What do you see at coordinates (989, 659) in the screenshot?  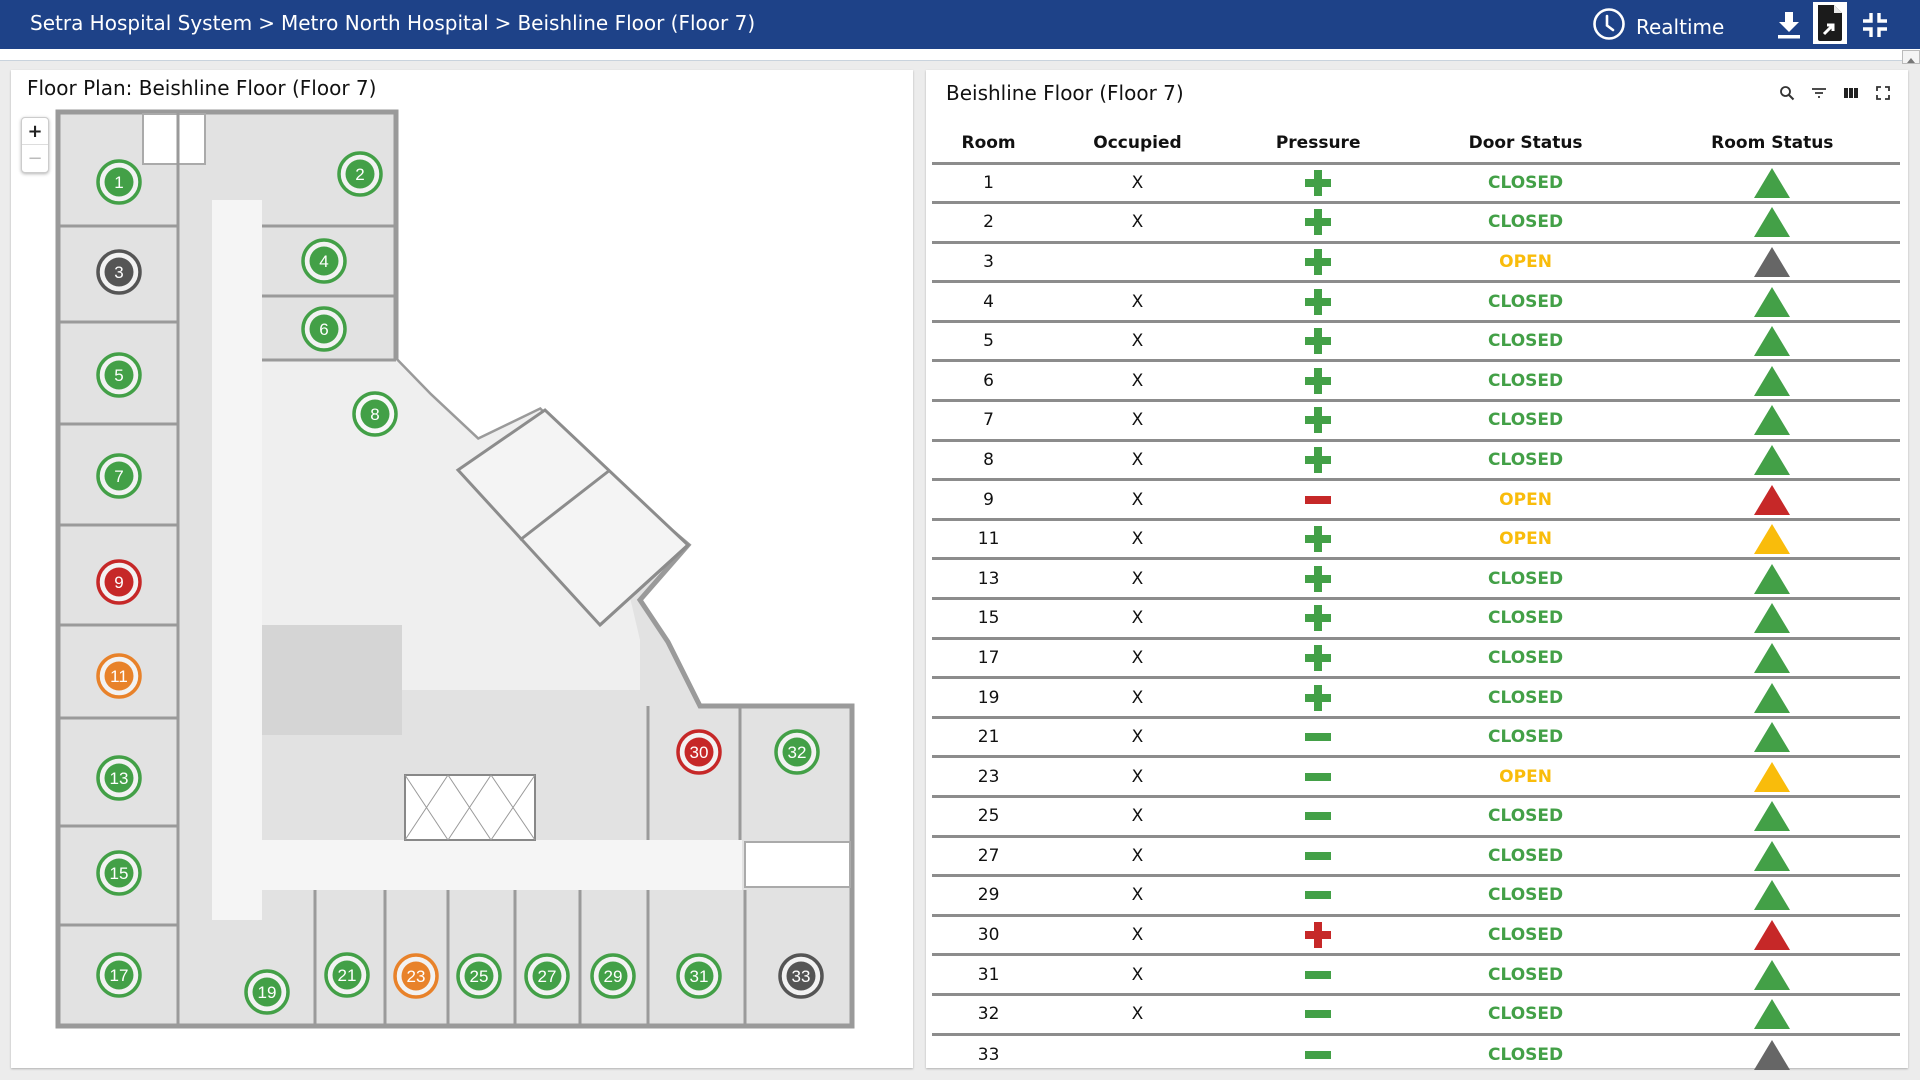 I see `room-number-cell: 17` at bounding box center [989, 659].